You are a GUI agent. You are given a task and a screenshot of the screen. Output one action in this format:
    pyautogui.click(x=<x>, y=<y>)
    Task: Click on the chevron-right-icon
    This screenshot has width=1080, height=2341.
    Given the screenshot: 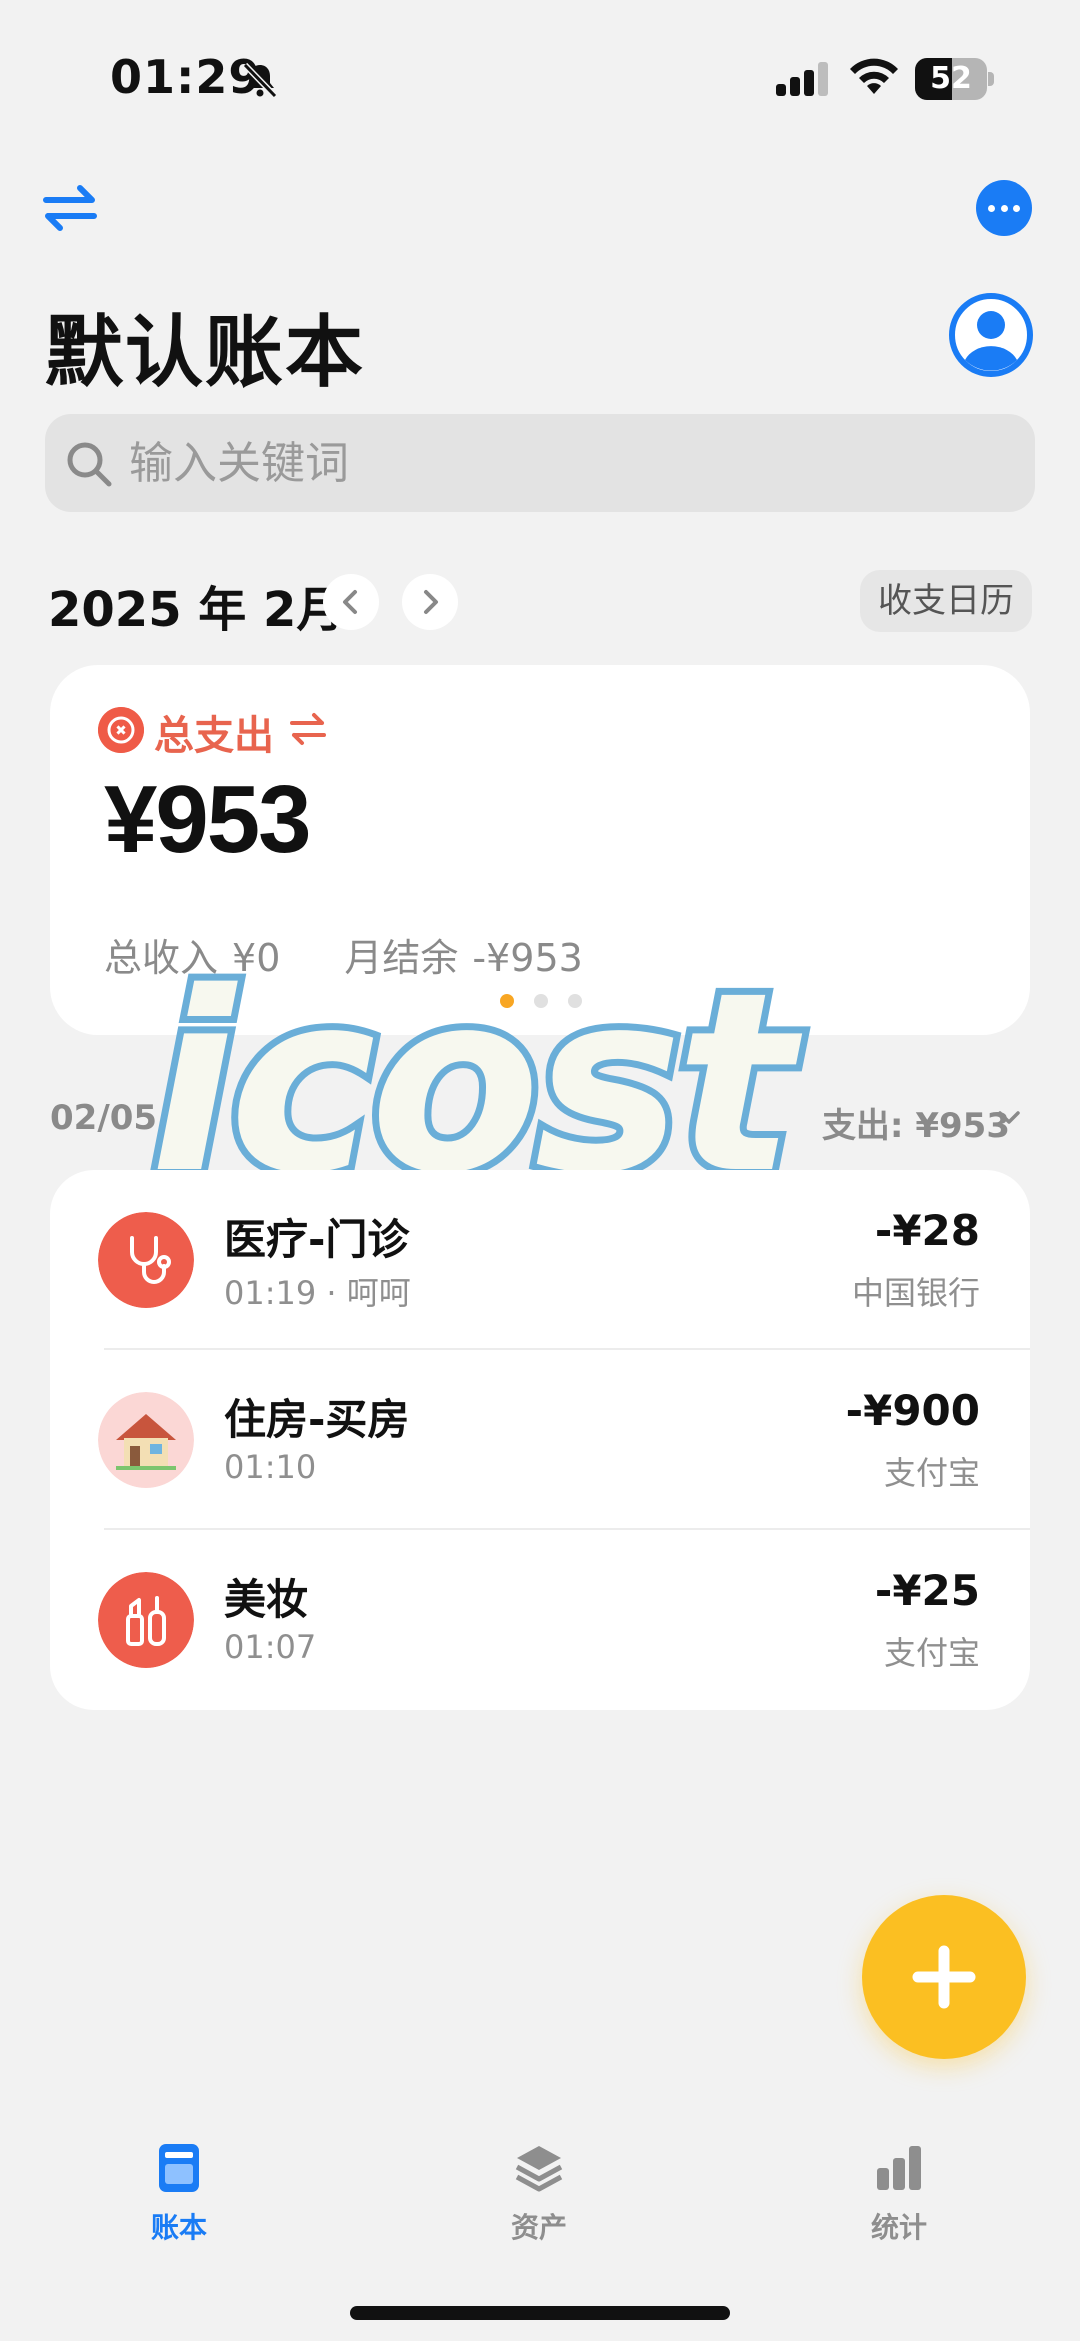 What is the action you would take?
    pyautogui.click(x=431, y=602)
    